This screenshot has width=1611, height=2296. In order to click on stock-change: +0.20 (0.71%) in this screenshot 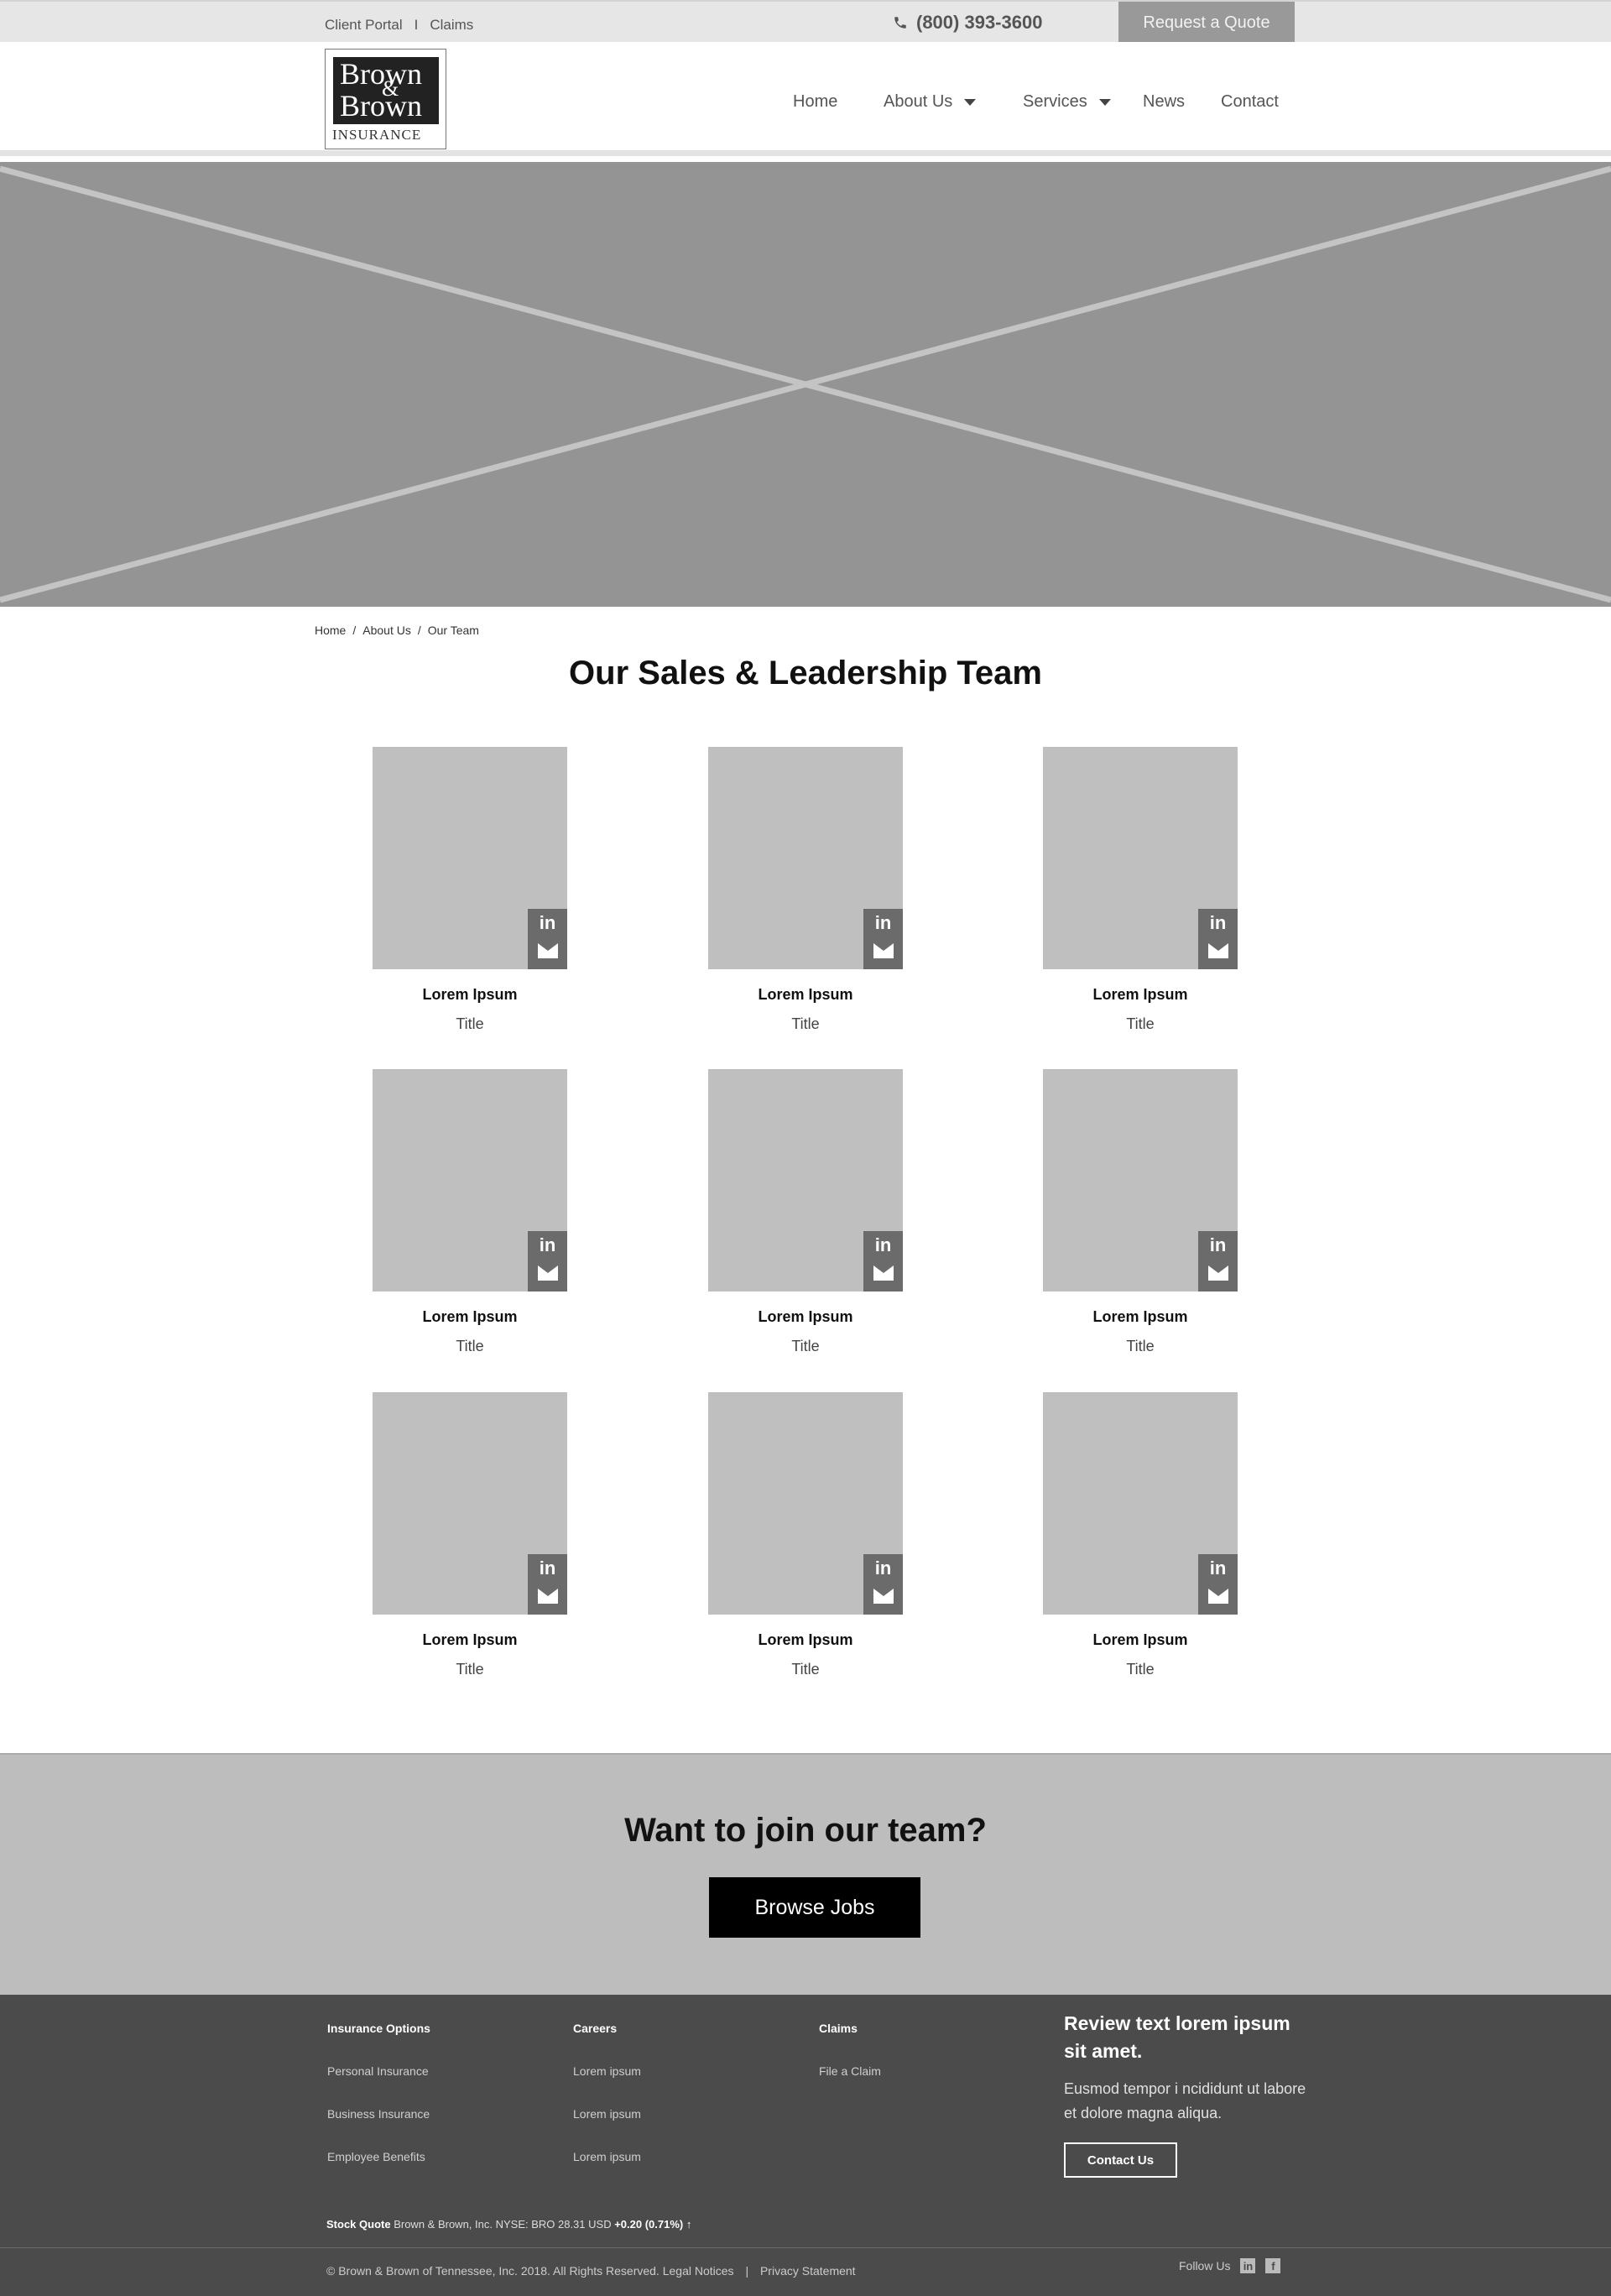, I will do `click(649, 2224)`.